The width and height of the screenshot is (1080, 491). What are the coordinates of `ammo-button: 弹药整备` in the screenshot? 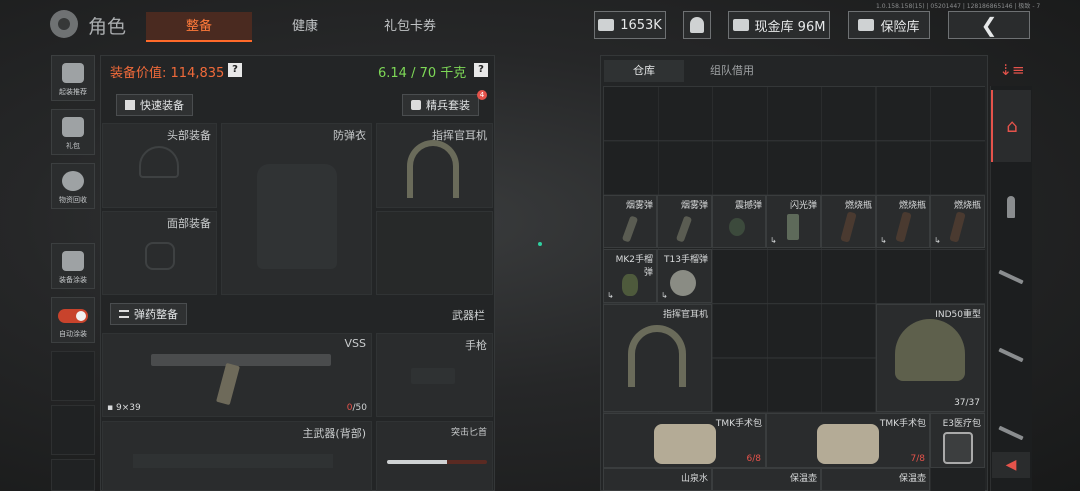 It's located at (148, 314).